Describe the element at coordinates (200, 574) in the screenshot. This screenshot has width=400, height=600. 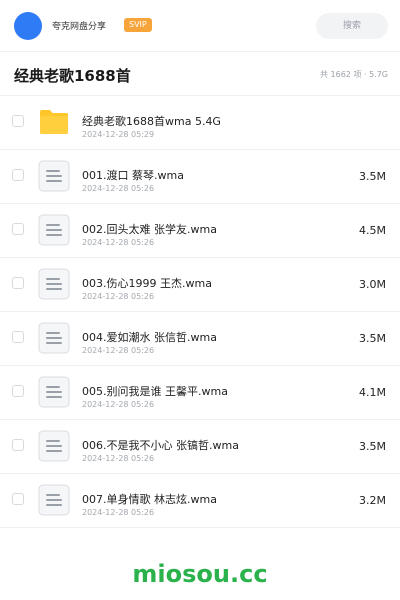
I see `watermark: miosou.cc` at that location.